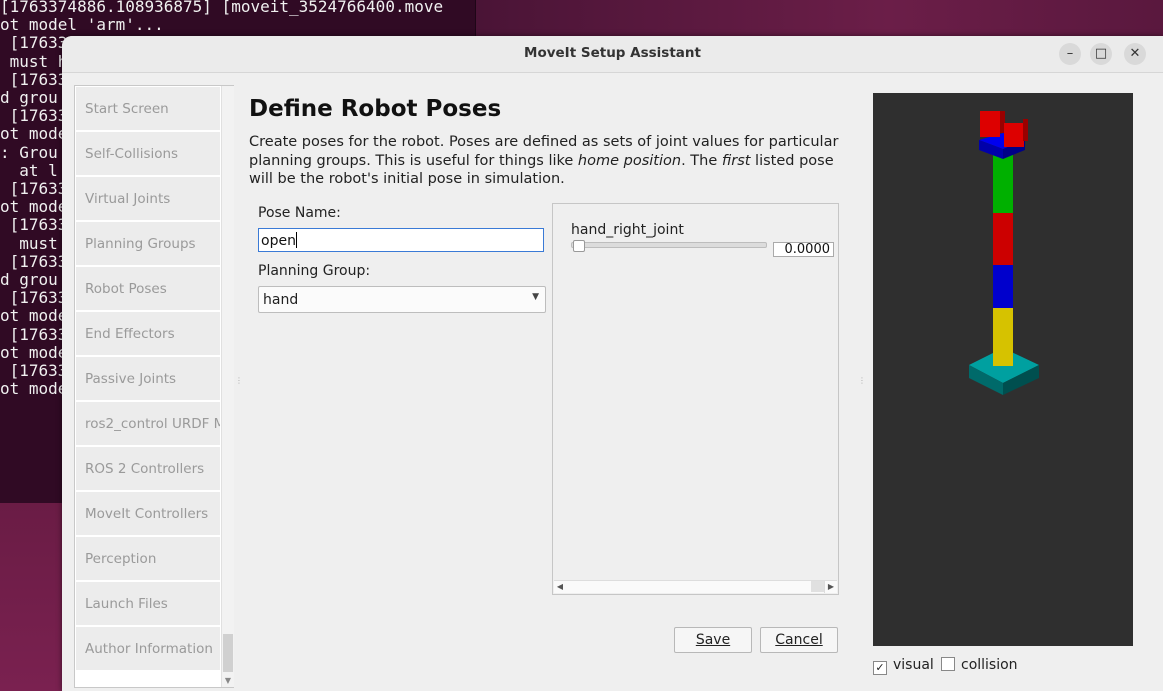 This screenshot has width=1163, height=691. I want to click on nav-item-virtual-joints: Virtual Joints, so click(148, 199).